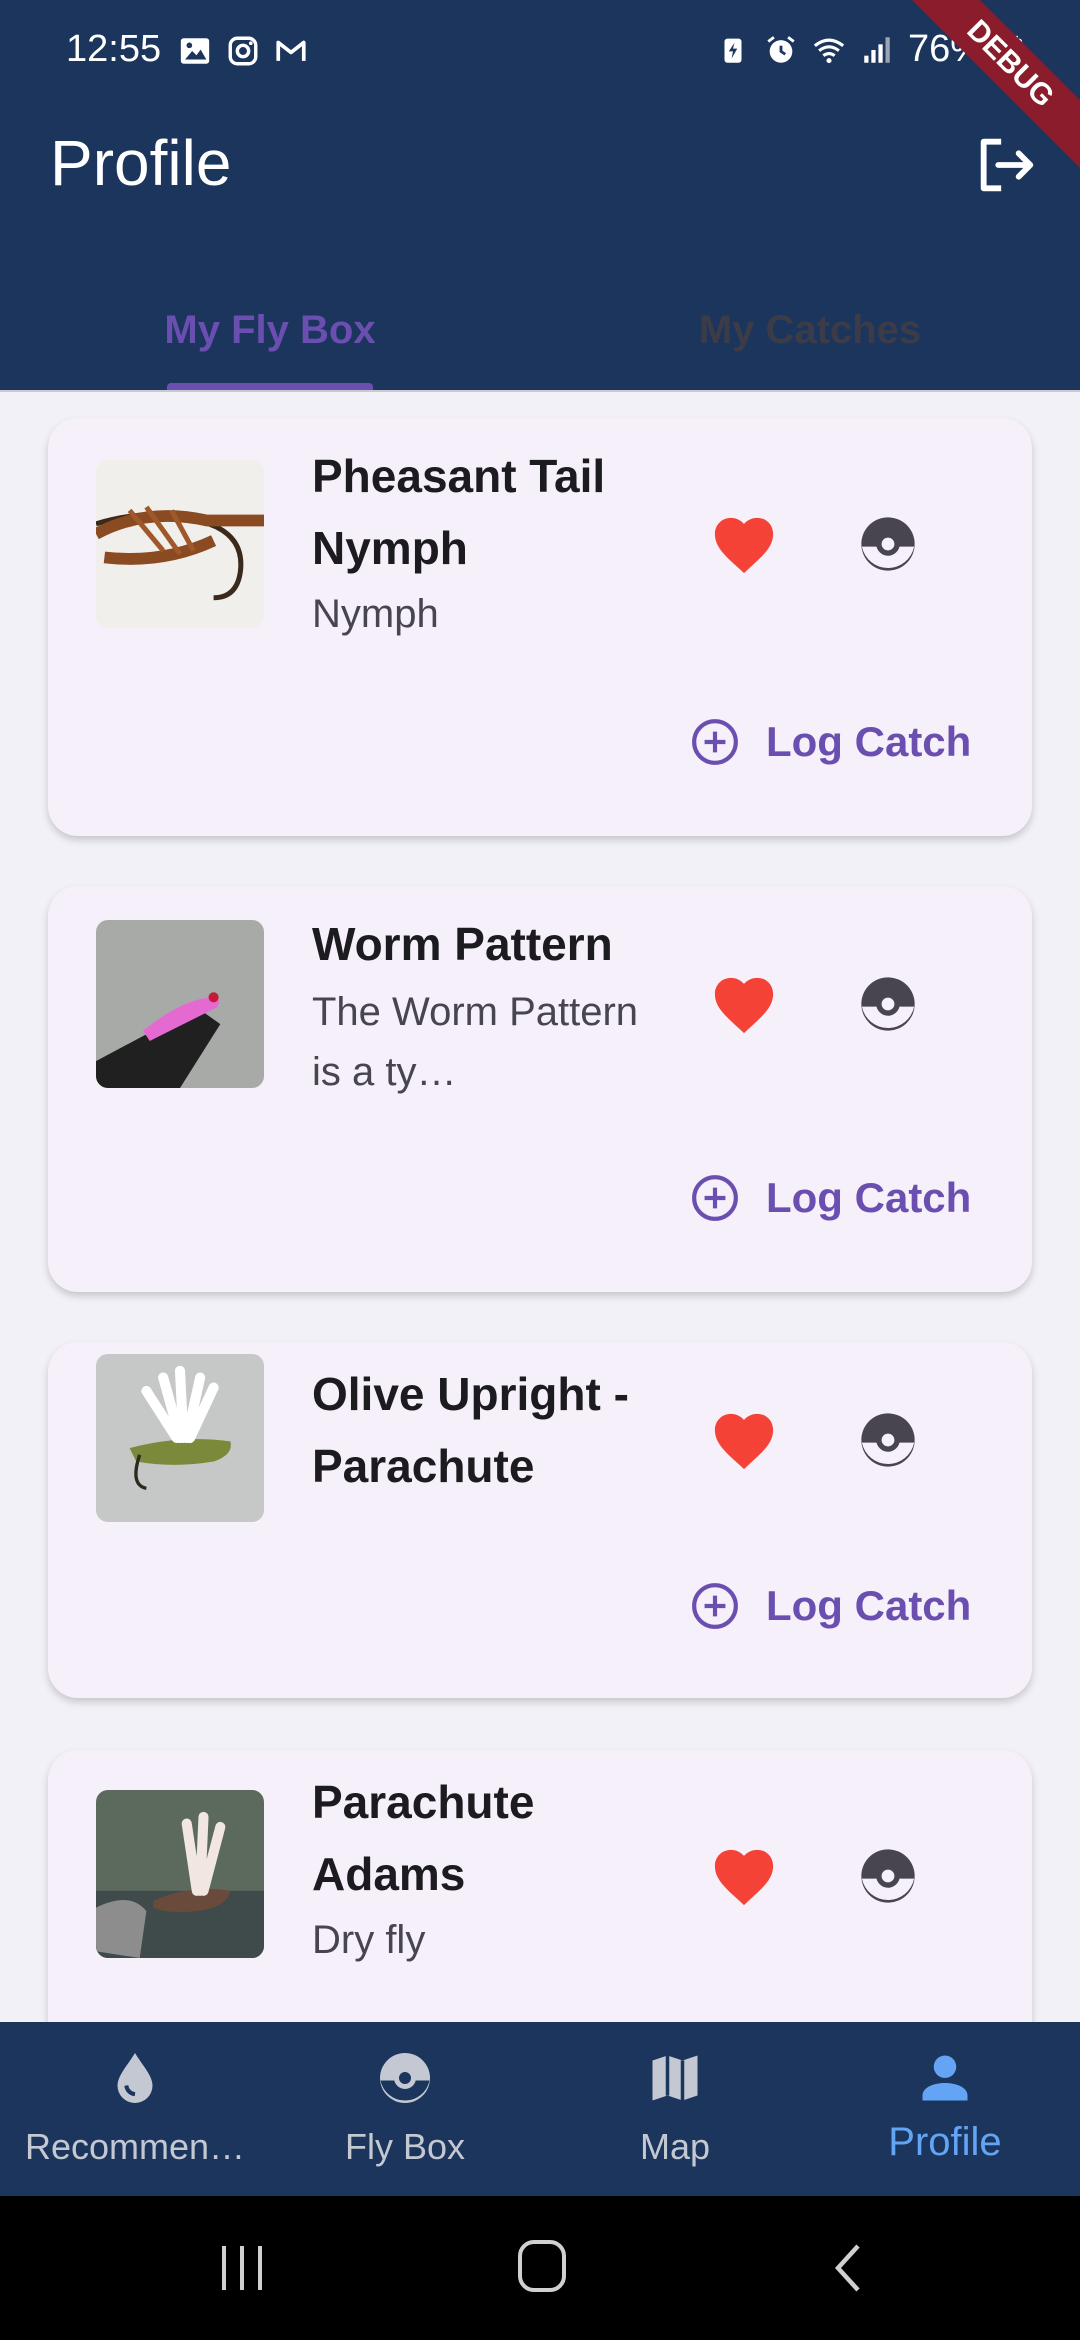 The height and width of the screenshot is (2340, 1080). What do you see at coordinates (405, 2109) in the screenshot?
I see `nav-item-fly-box: Fly Box` at bounding box center [405, 2109].